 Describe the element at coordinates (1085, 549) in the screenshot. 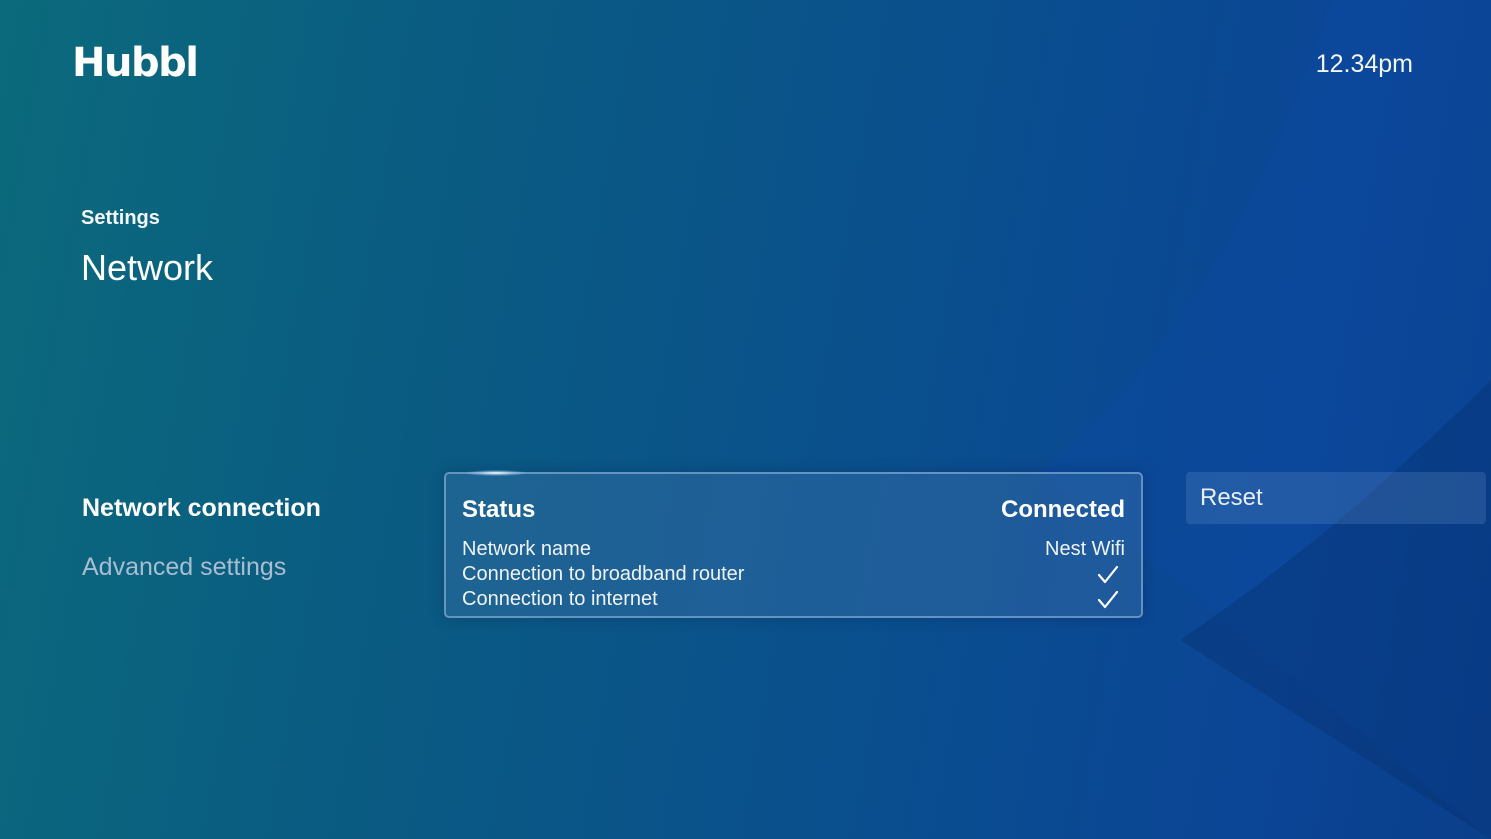

I see `network-name-value: Nest Wifi` at that location.